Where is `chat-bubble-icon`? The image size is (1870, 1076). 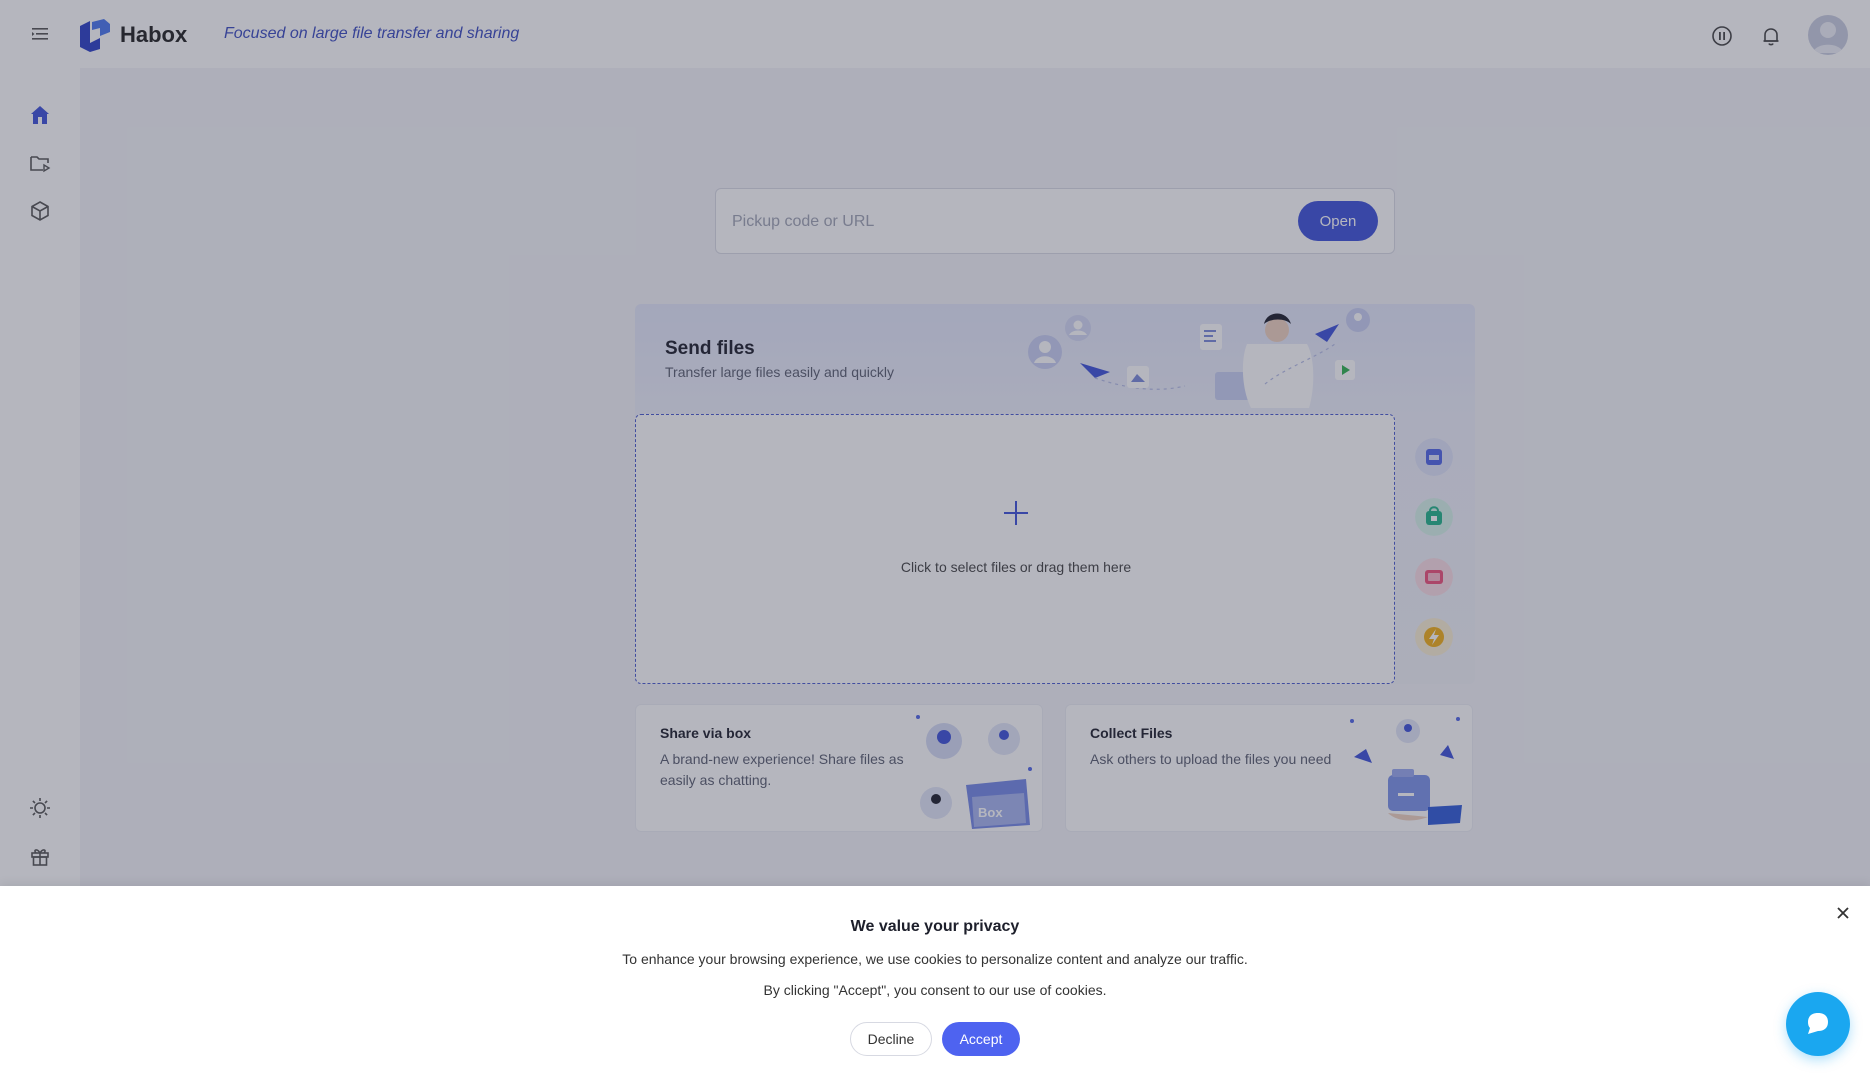
chat-bubble-icon is located at coordinates (1818, 1023).